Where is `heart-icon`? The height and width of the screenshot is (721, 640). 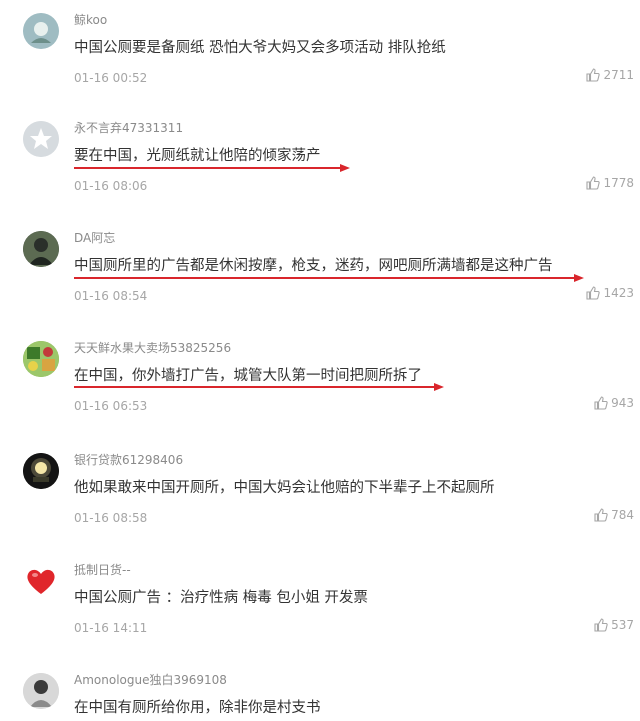 heart-icon is located at coordinates (41, 581).